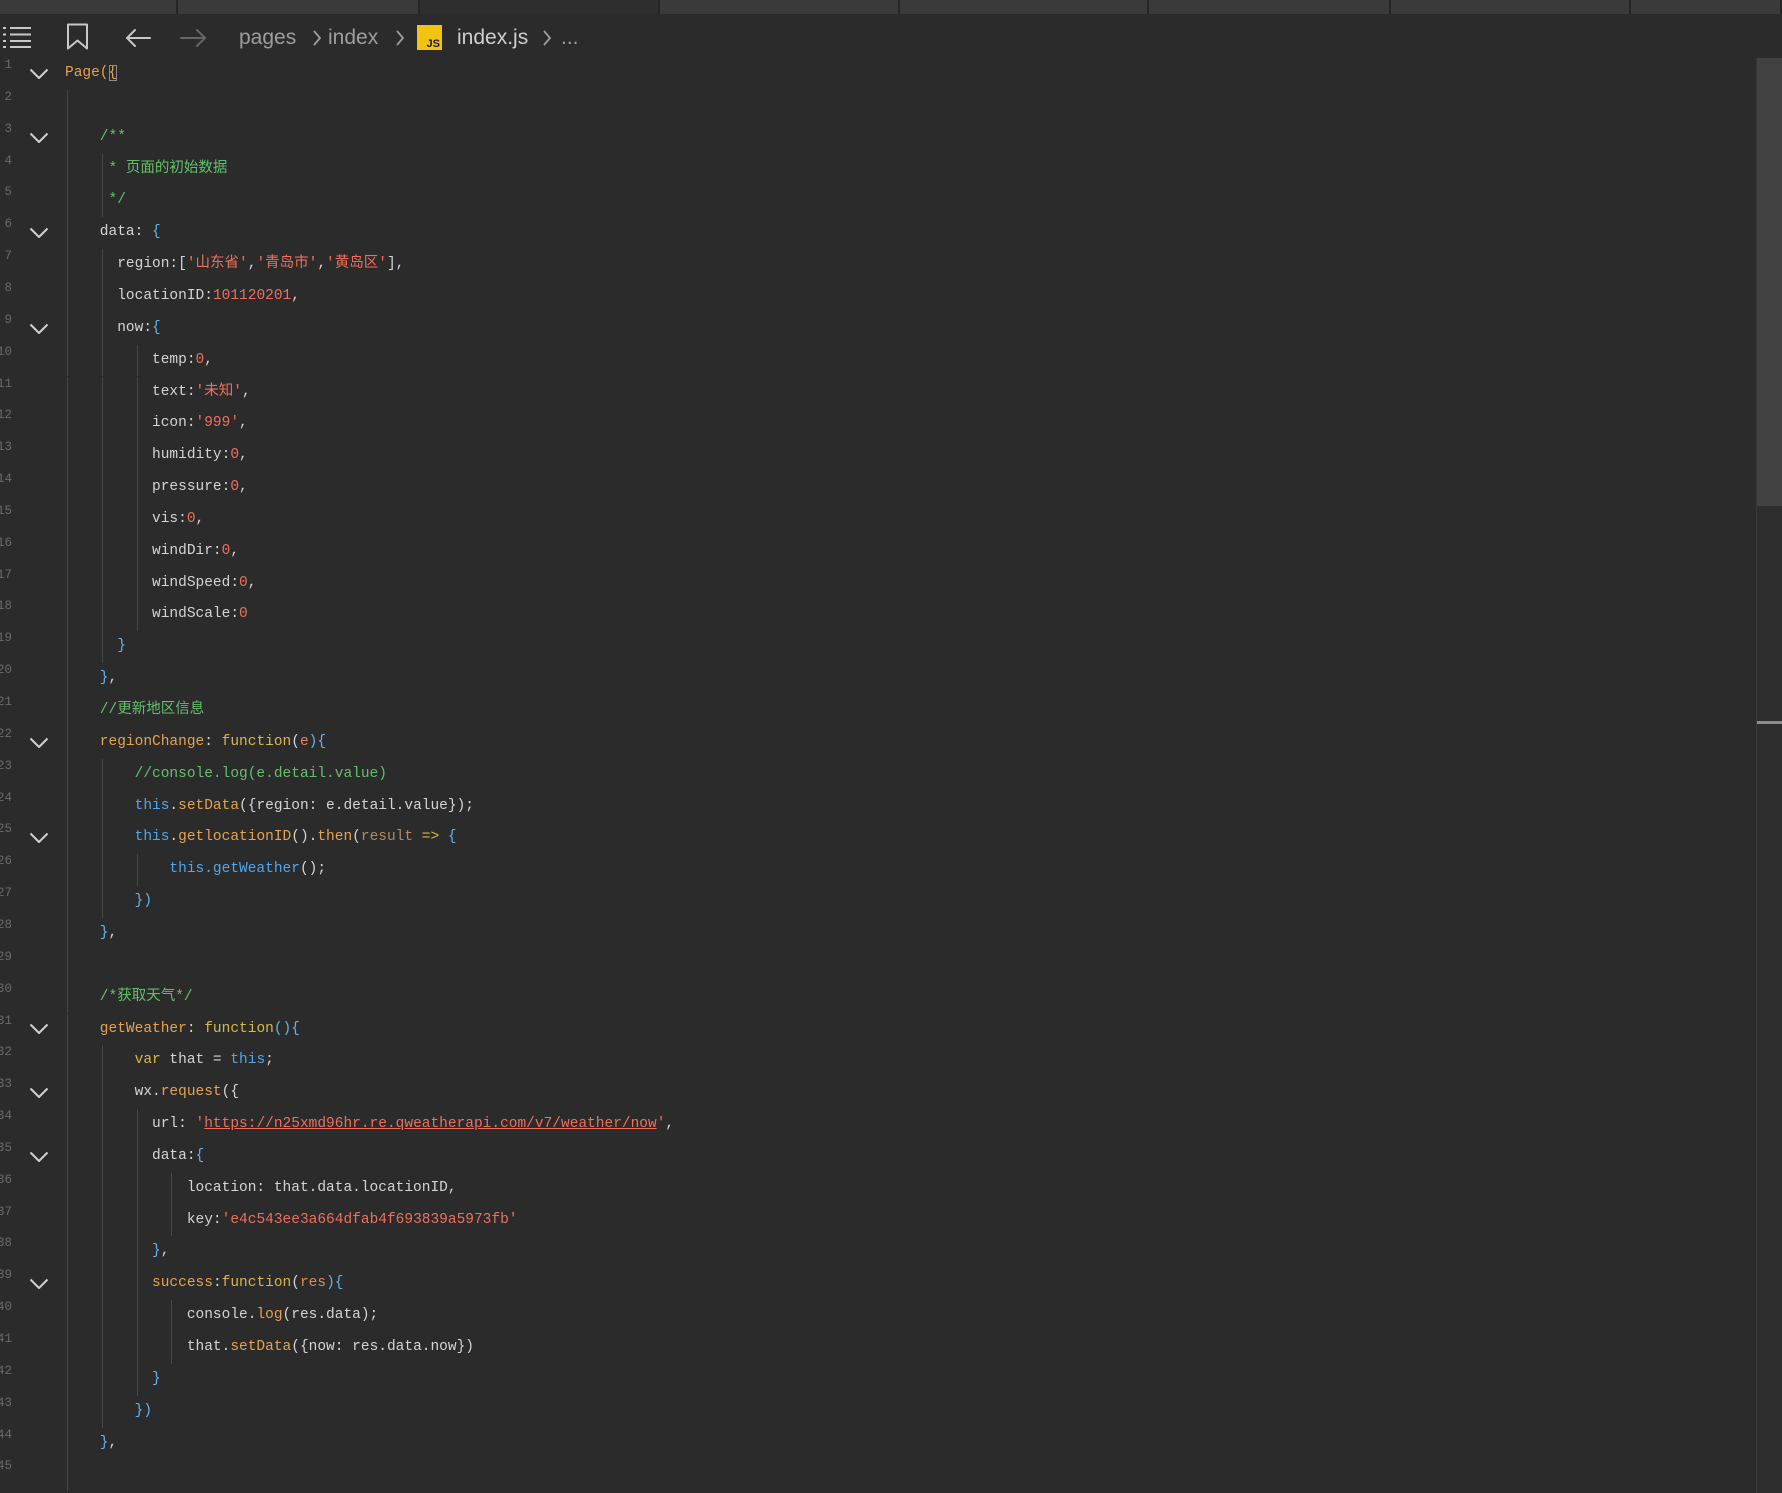 The width and height of the screenshot is (1782, 1493). What do you see at coordinates (193, 38) in the screenshot?
I see `arrow-right-icon` at bounding box center [193, 38].